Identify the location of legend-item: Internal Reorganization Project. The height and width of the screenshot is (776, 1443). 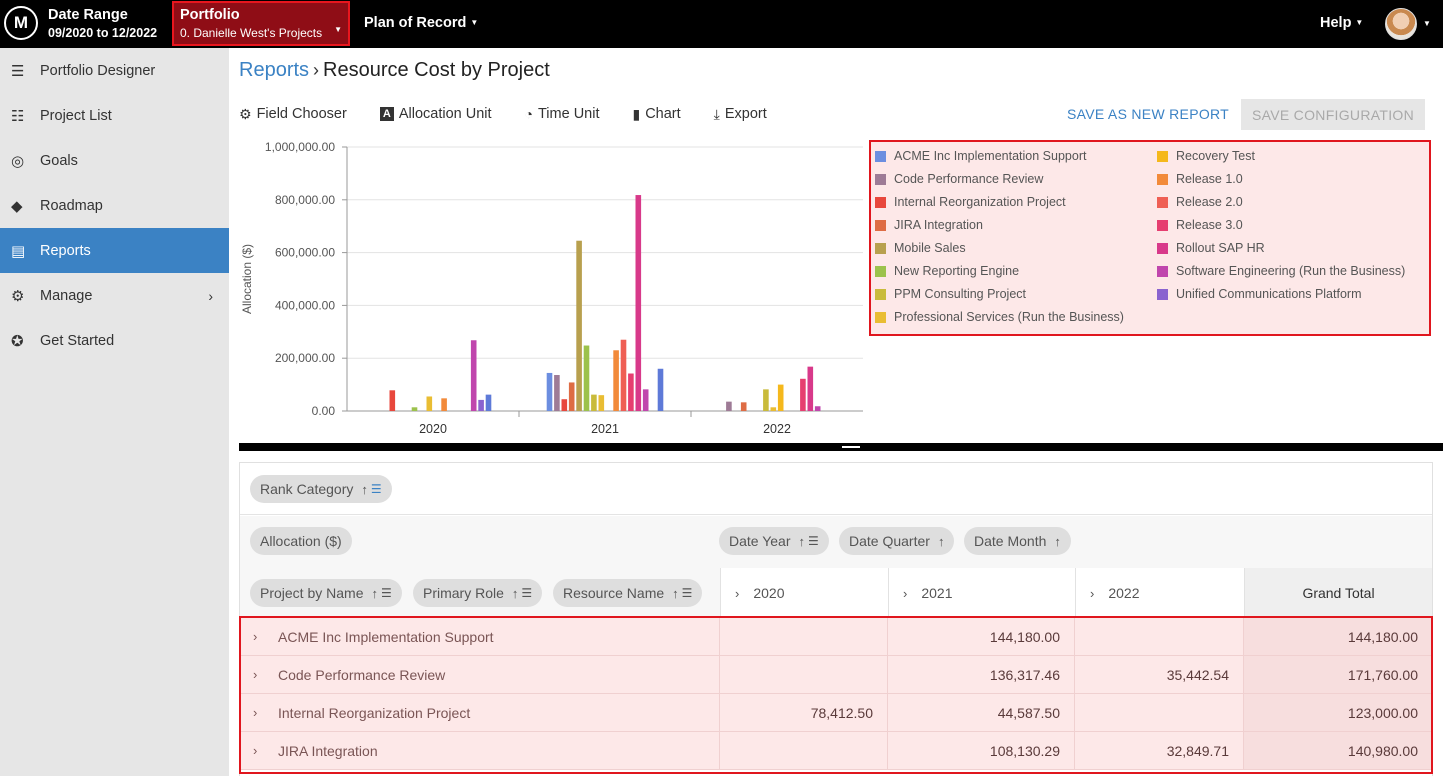
(970, 202).